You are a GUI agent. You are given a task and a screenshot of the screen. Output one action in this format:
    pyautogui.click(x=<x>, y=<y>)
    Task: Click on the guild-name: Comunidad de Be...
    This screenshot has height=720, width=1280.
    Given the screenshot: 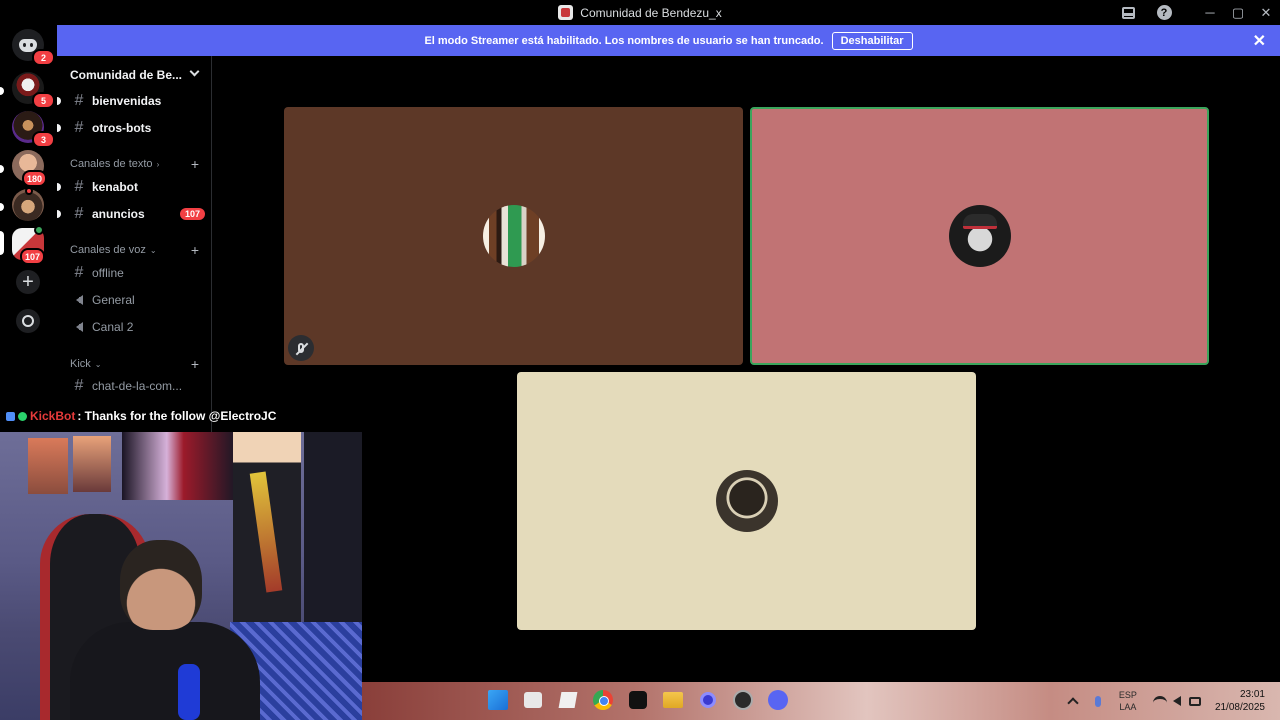 What is the action you would take?
    pyautogui.click(x=126, y=75)
    